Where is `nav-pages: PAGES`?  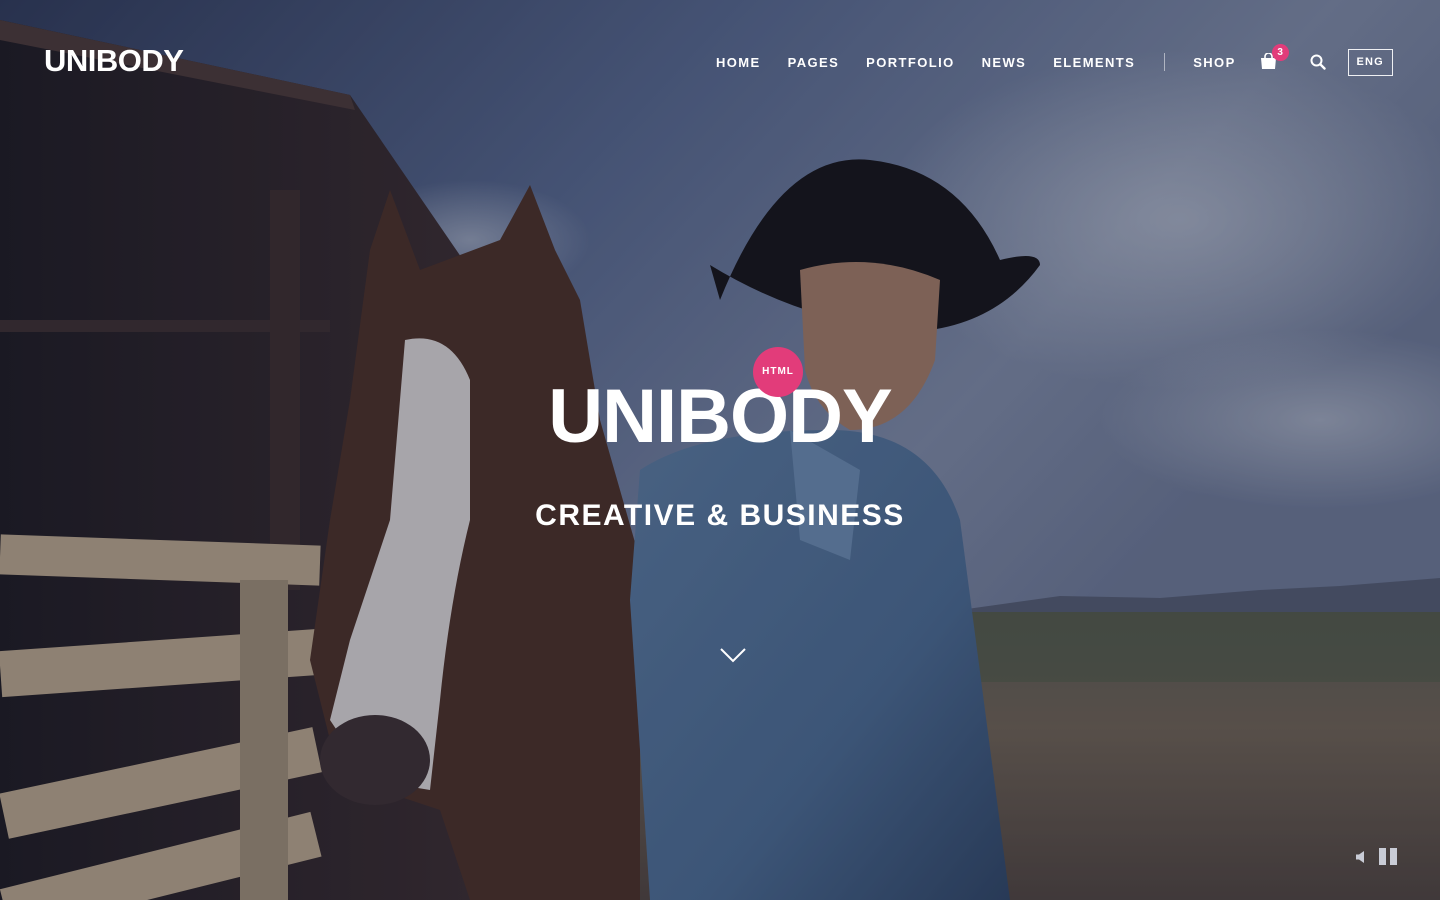 nav-pages: PAGES is located at coordinates (814, 62).